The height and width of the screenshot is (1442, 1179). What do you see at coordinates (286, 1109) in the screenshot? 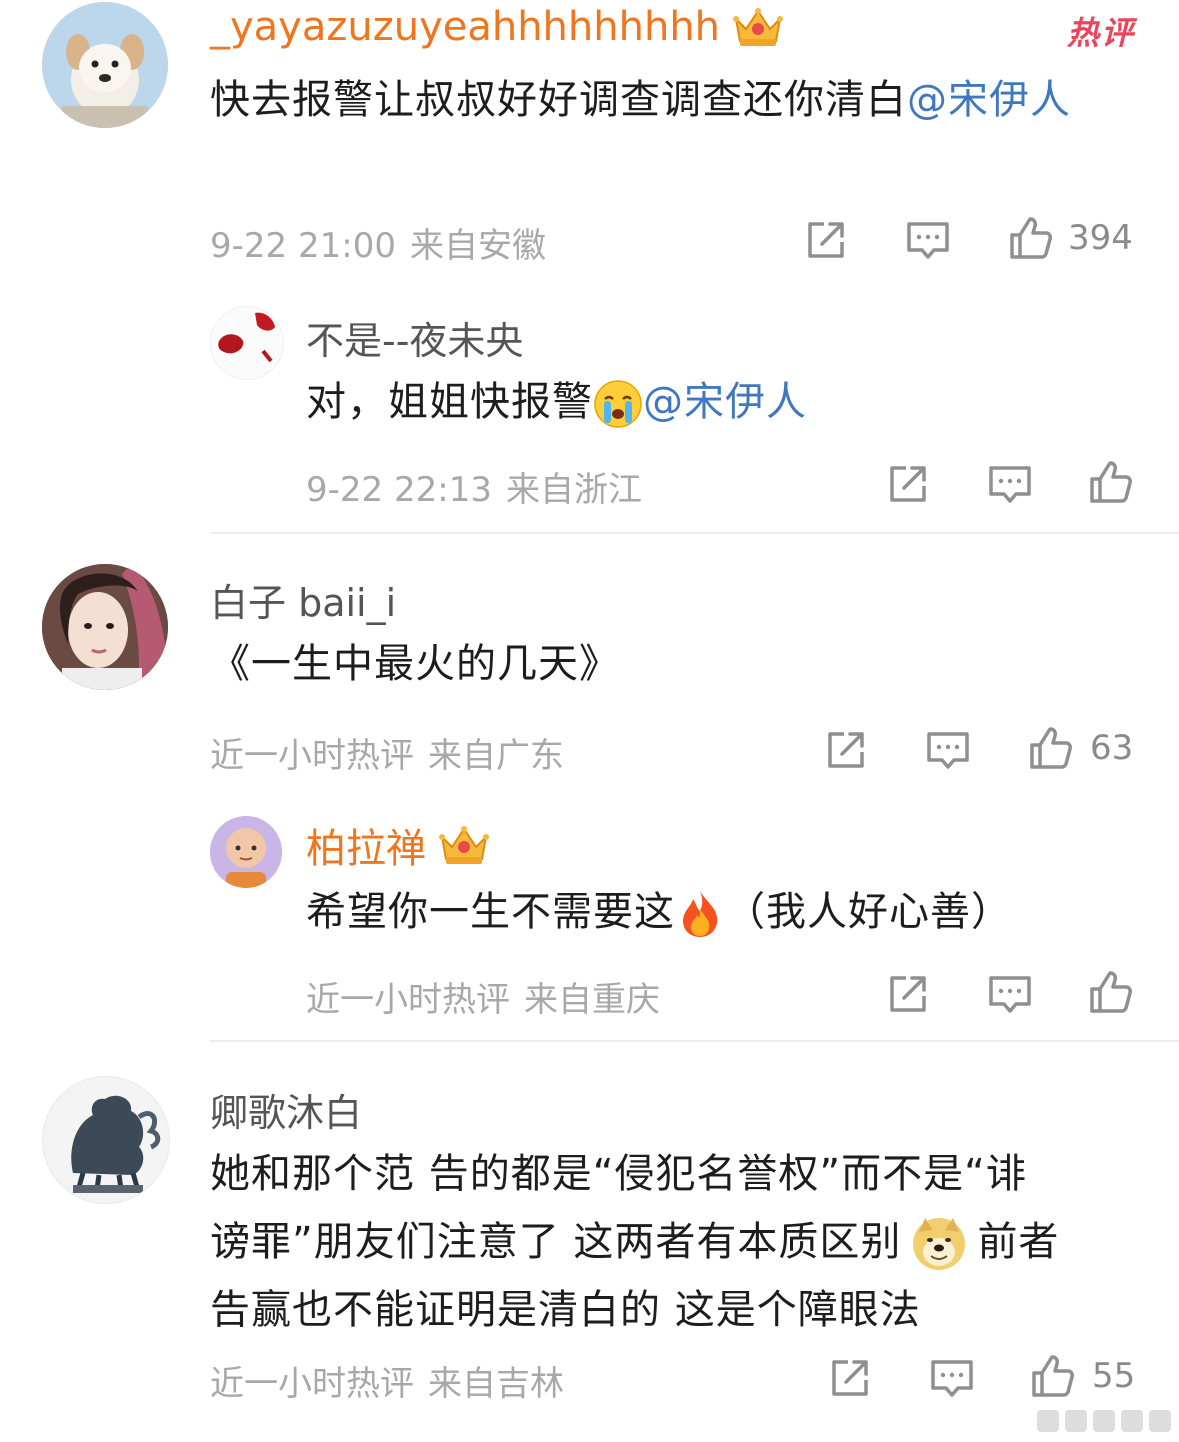
I see `username: 卿歌沐白` at bounding box center [286, 1109].